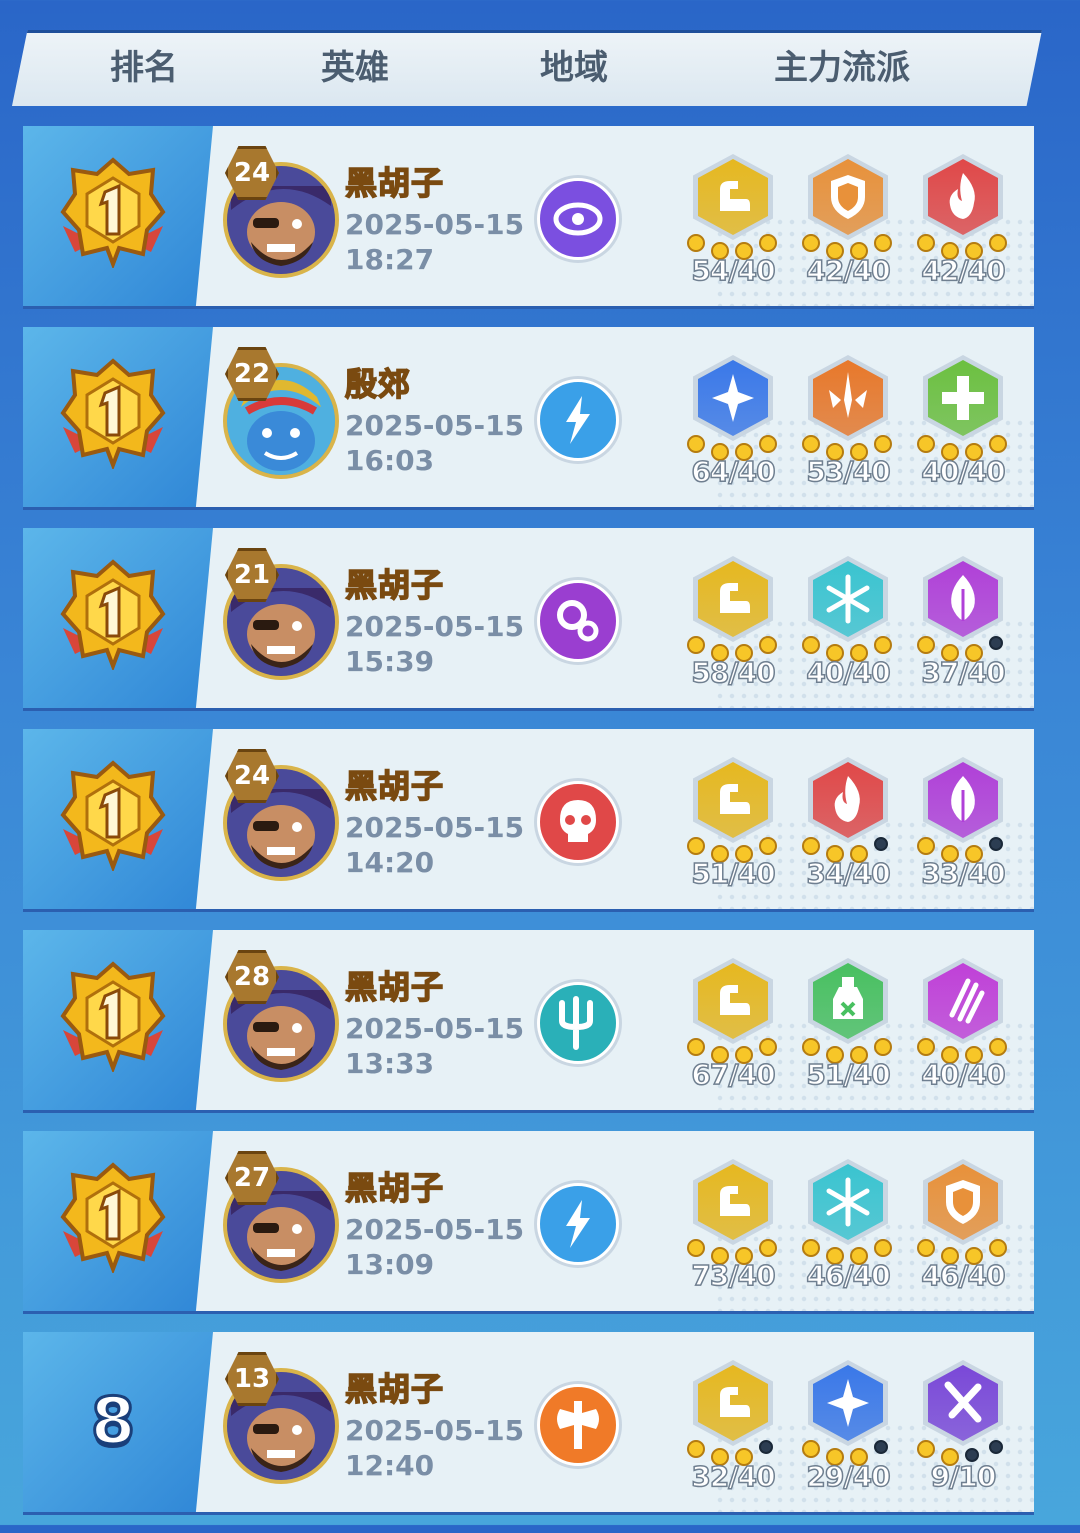  Describe the element at coordinates (734, 1275) in the screenshot. I see `faction-score: 73/40` at that location.